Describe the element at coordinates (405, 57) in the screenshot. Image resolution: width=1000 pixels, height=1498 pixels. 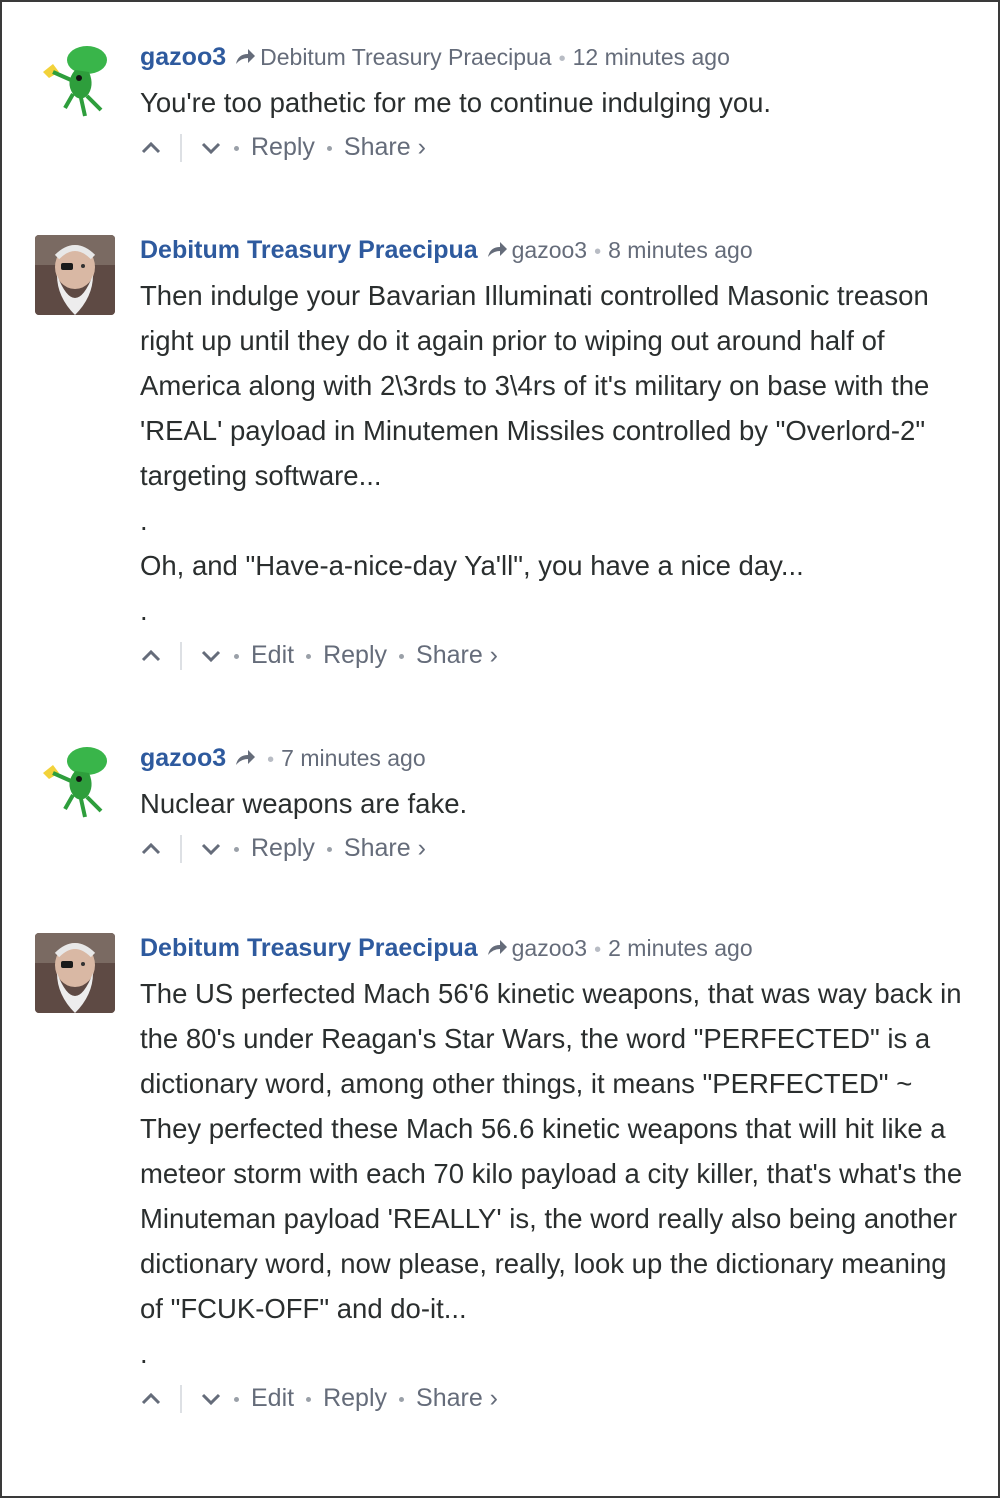
I see `in-reply-to: Debitum Treasury Praecipua` at that location.